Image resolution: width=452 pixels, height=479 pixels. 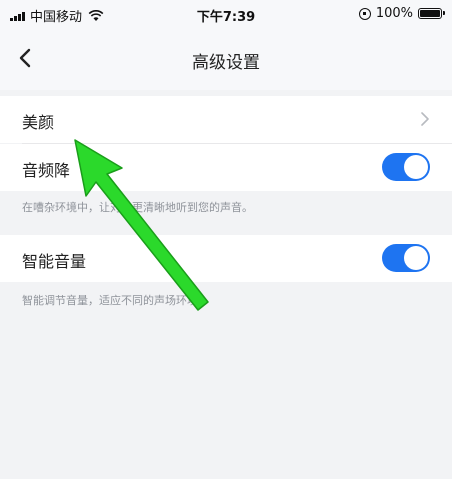 I want to click on noise-reduction-toggle, so click(x=406, y=167).